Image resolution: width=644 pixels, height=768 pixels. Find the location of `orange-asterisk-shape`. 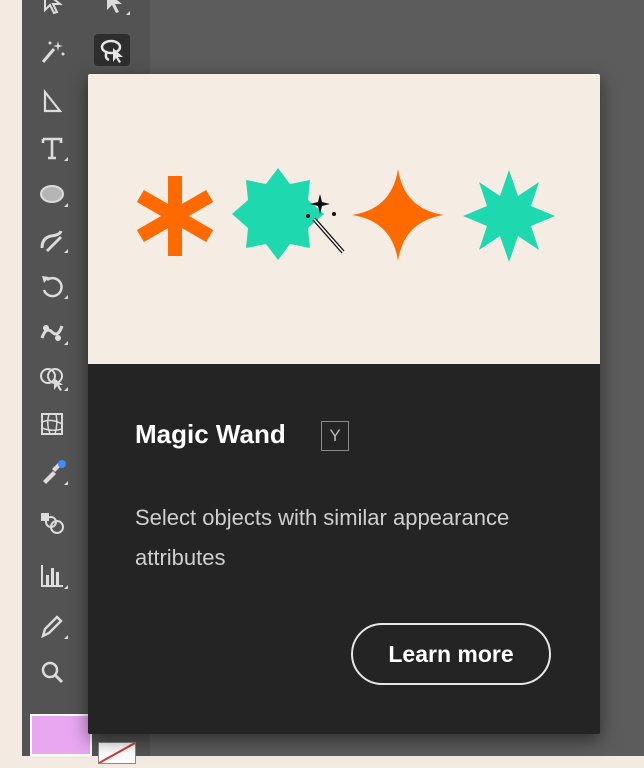

orange-asterisk-shape is located at coordinates (175, 216).